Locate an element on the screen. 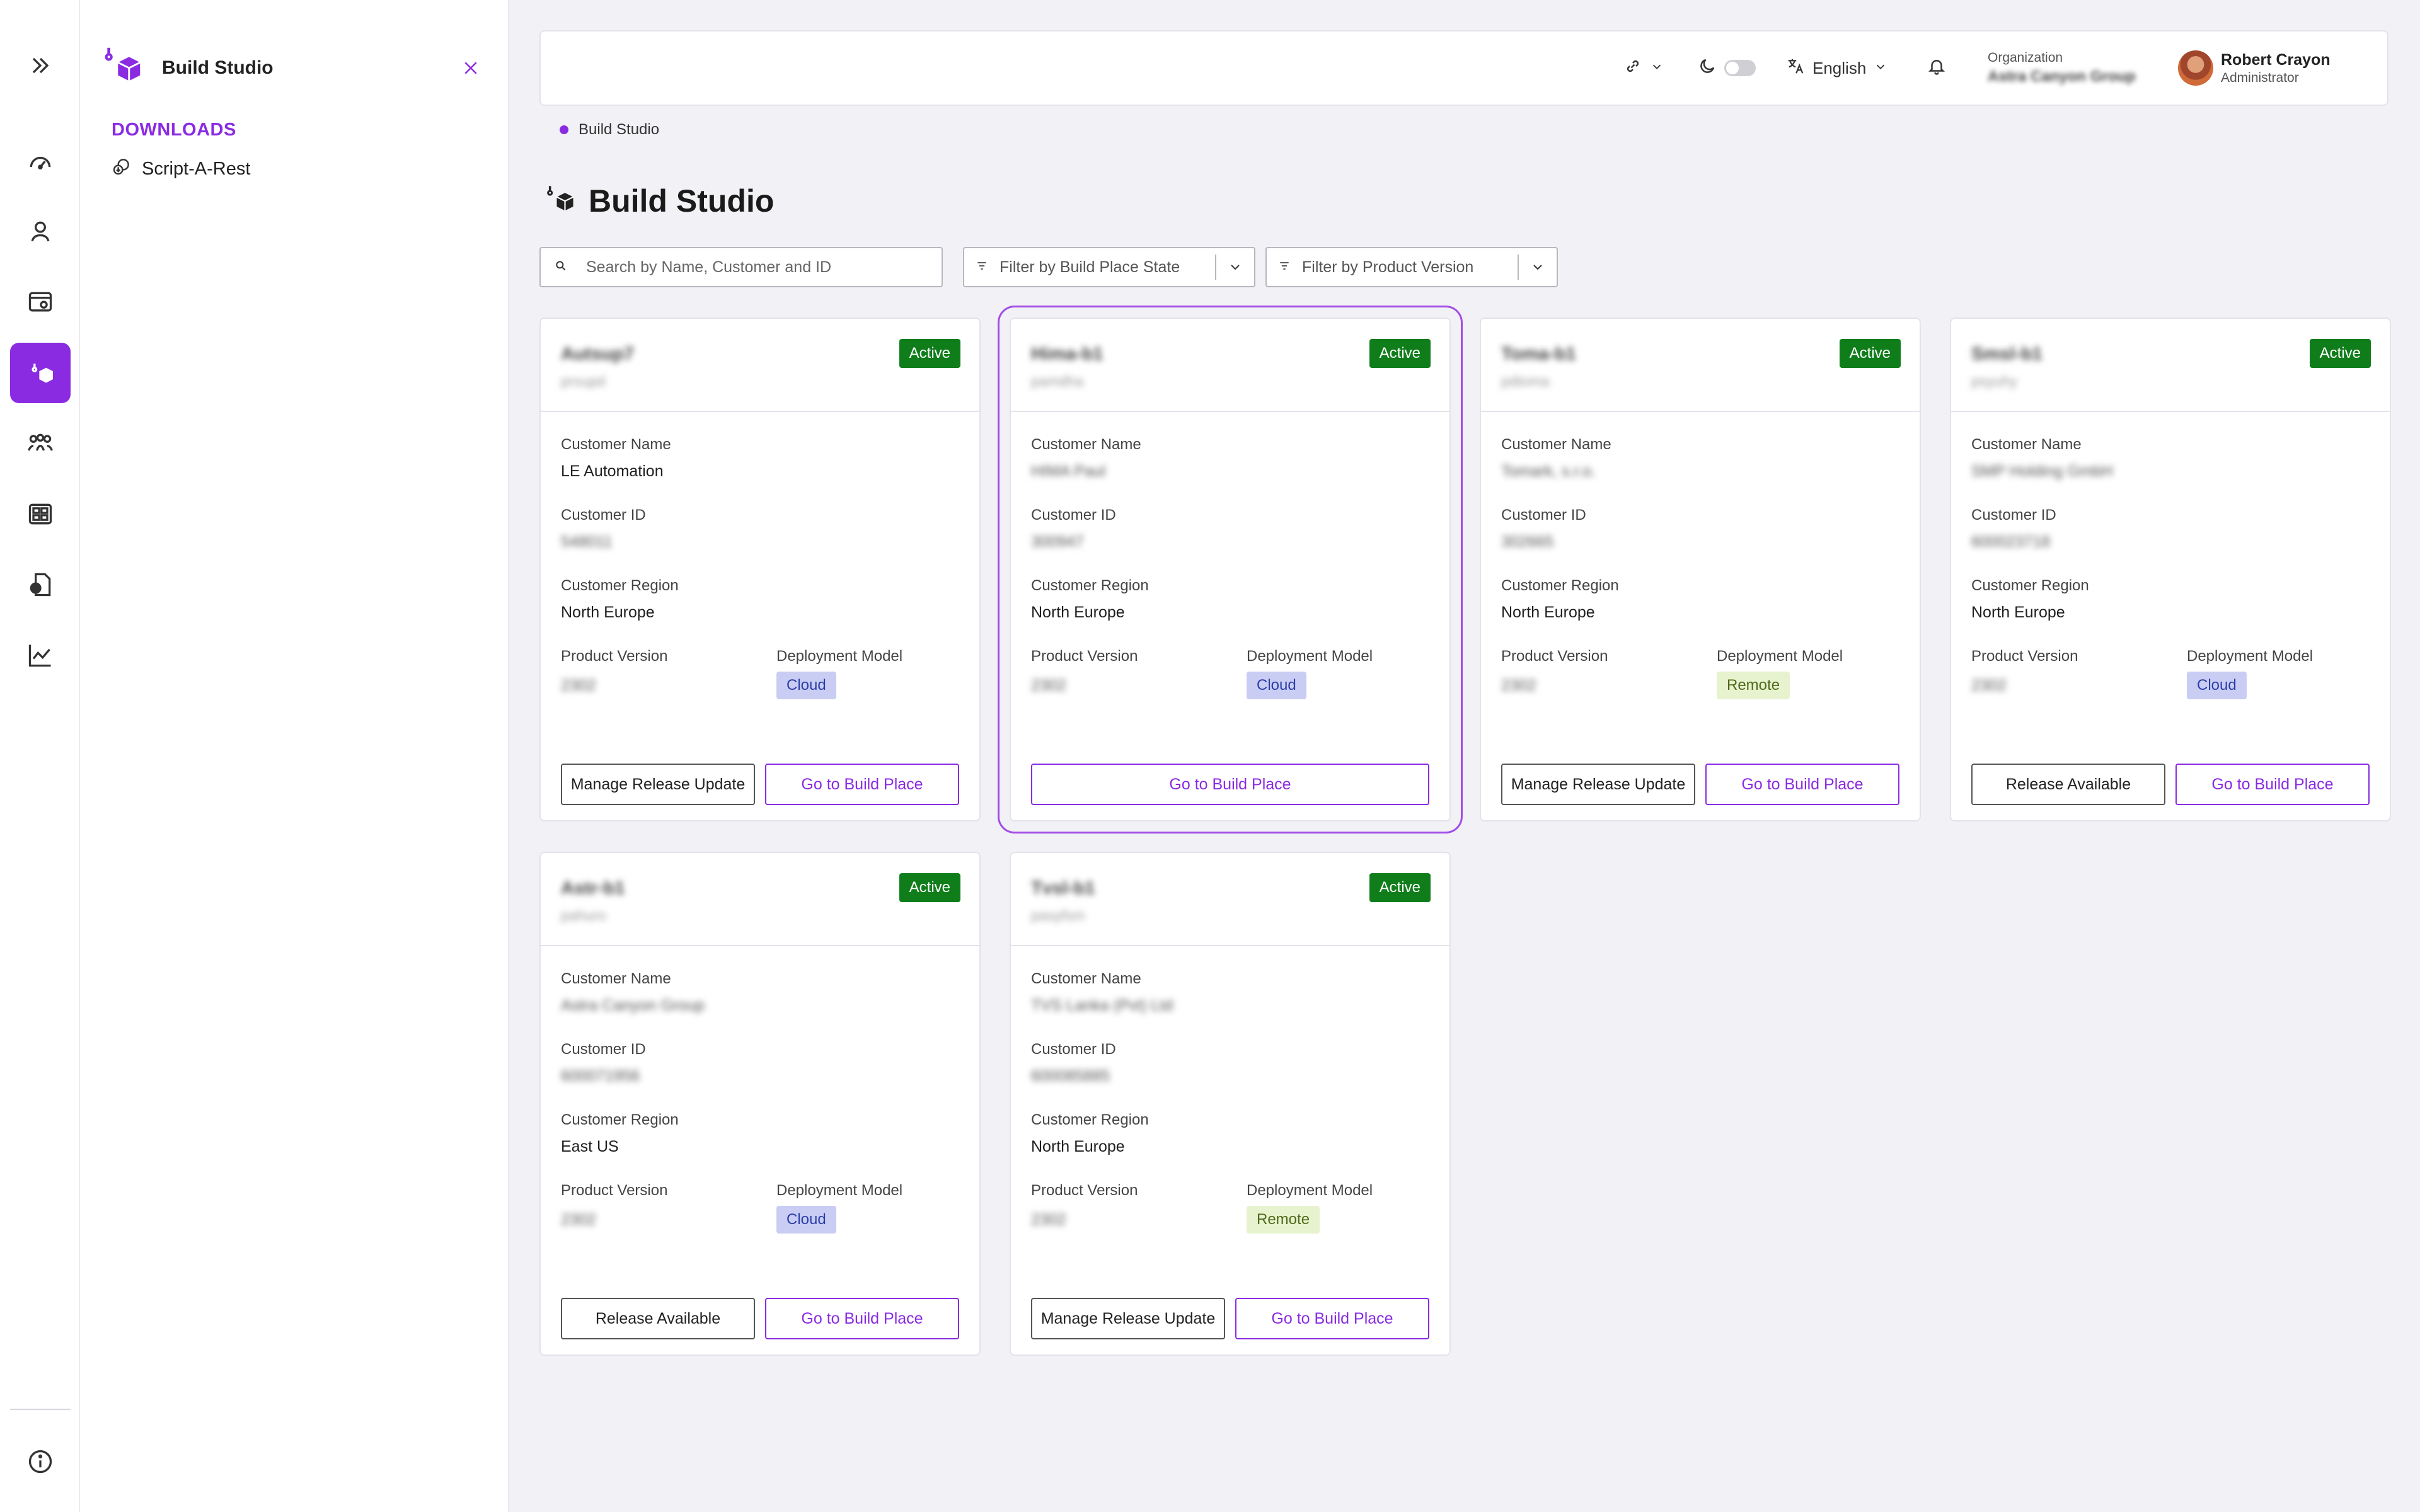 The width and height of the screenshot is (2420, 1512). breadcrumb-dot-icon is located at coordinates (564, 129).